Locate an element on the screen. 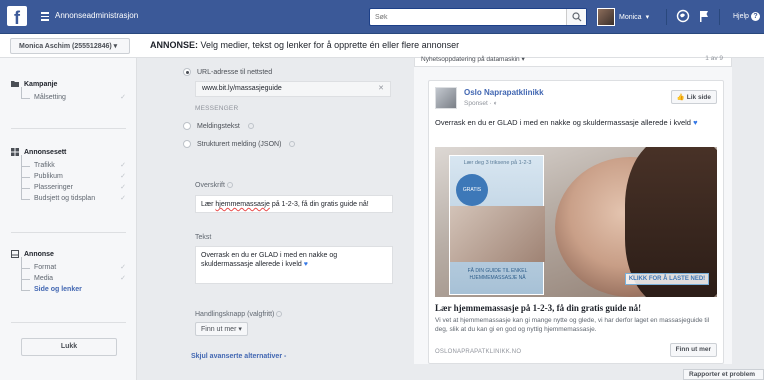 The height and width of the screenshot is (380, 764). sponsored-label: Sponset · ◐ is located at coordinates (481, 103).